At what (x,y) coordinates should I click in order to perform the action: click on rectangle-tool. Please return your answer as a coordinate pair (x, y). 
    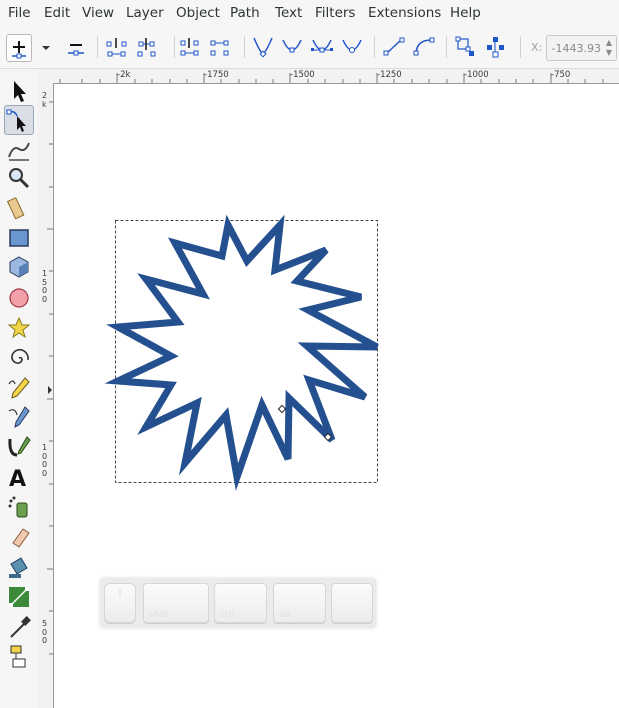
    Looking at the image, I should click on (19, 238).